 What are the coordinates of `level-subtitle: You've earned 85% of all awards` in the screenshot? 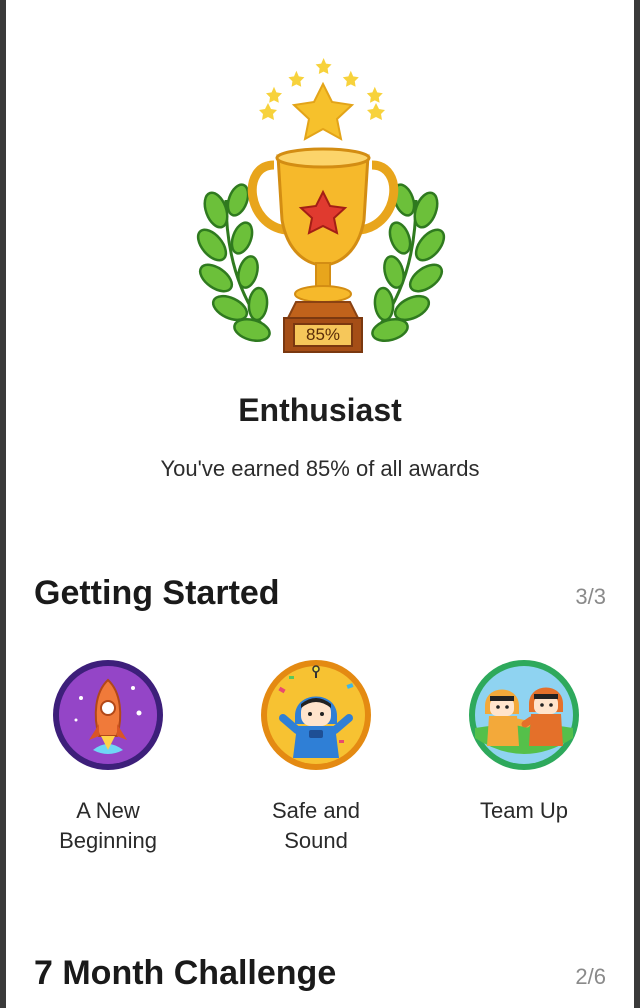 It's located at (320, 468).